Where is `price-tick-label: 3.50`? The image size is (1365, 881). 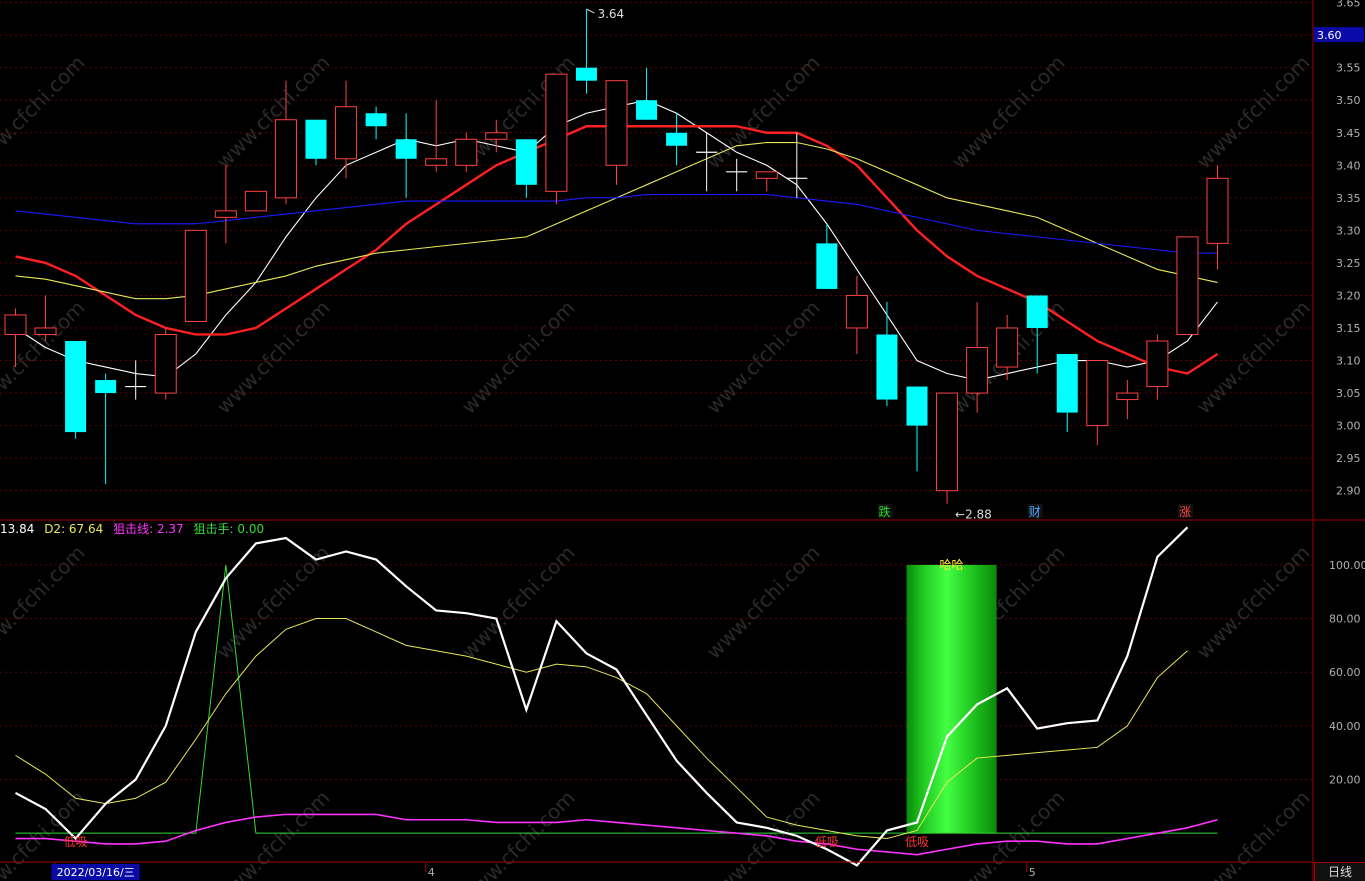
price-tick-label: 3.50 is located at coordinates (1348, 100).